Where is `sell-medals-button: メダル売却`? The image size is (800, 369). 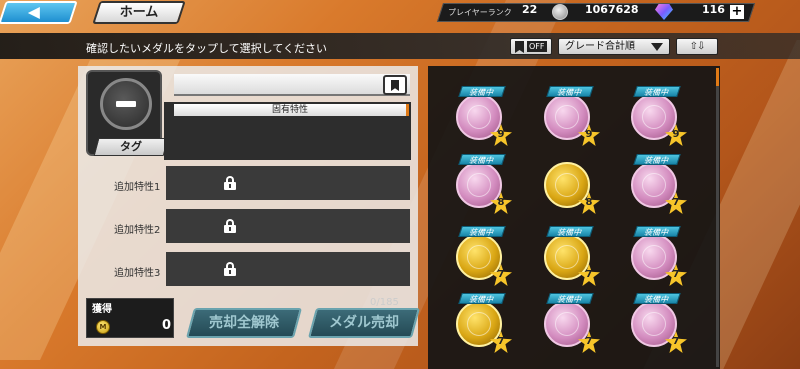
sell-medals-button: メダル売却 is located at coordinates (364, 323).